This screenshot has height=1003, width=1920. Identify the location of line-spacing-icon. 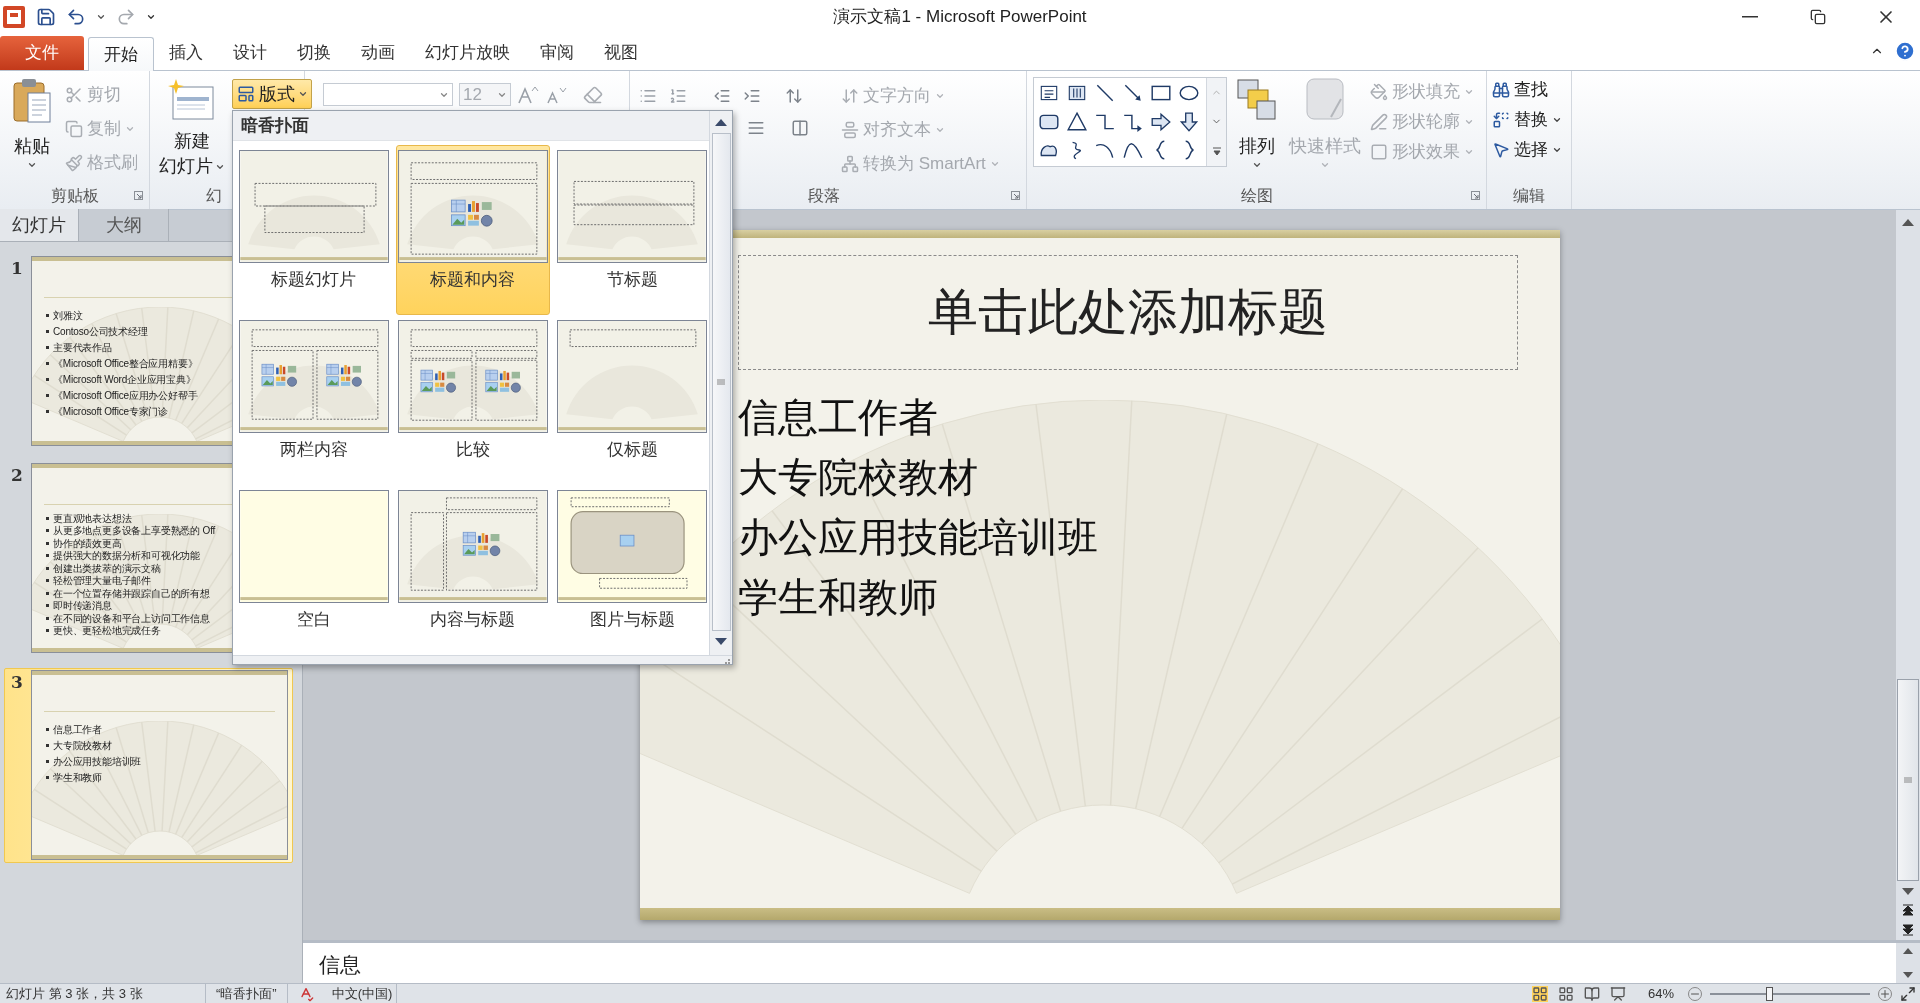
(794, 96).